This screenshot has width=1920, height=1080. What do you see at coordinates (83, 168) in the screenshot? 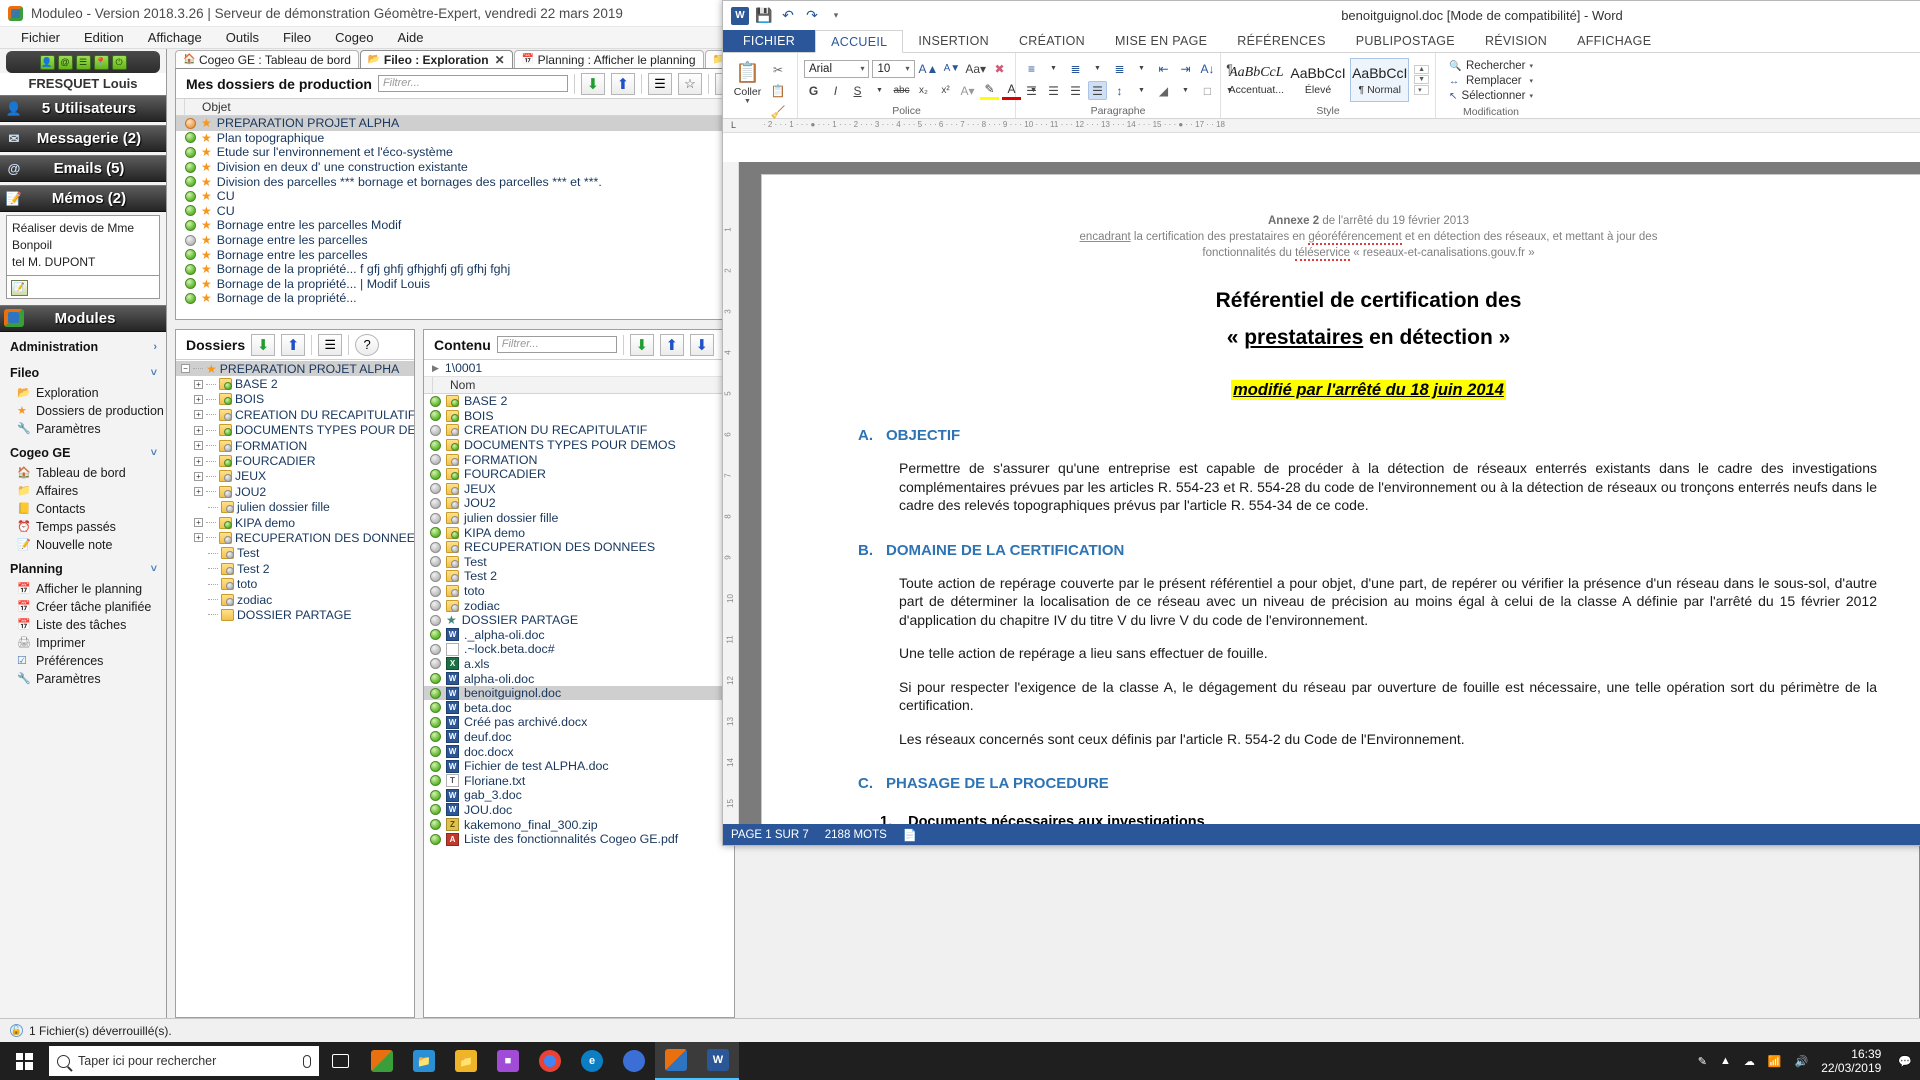
I see `sidebar-bar-email: @ Emails (5)` at bounding box center [83, 168].